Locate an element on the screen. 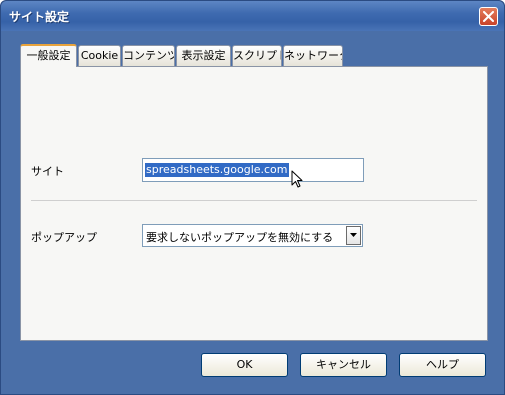 The height and width of the screenshot is (395, 505). tab-cookie: Cookie is located at coordinates (99, 55).